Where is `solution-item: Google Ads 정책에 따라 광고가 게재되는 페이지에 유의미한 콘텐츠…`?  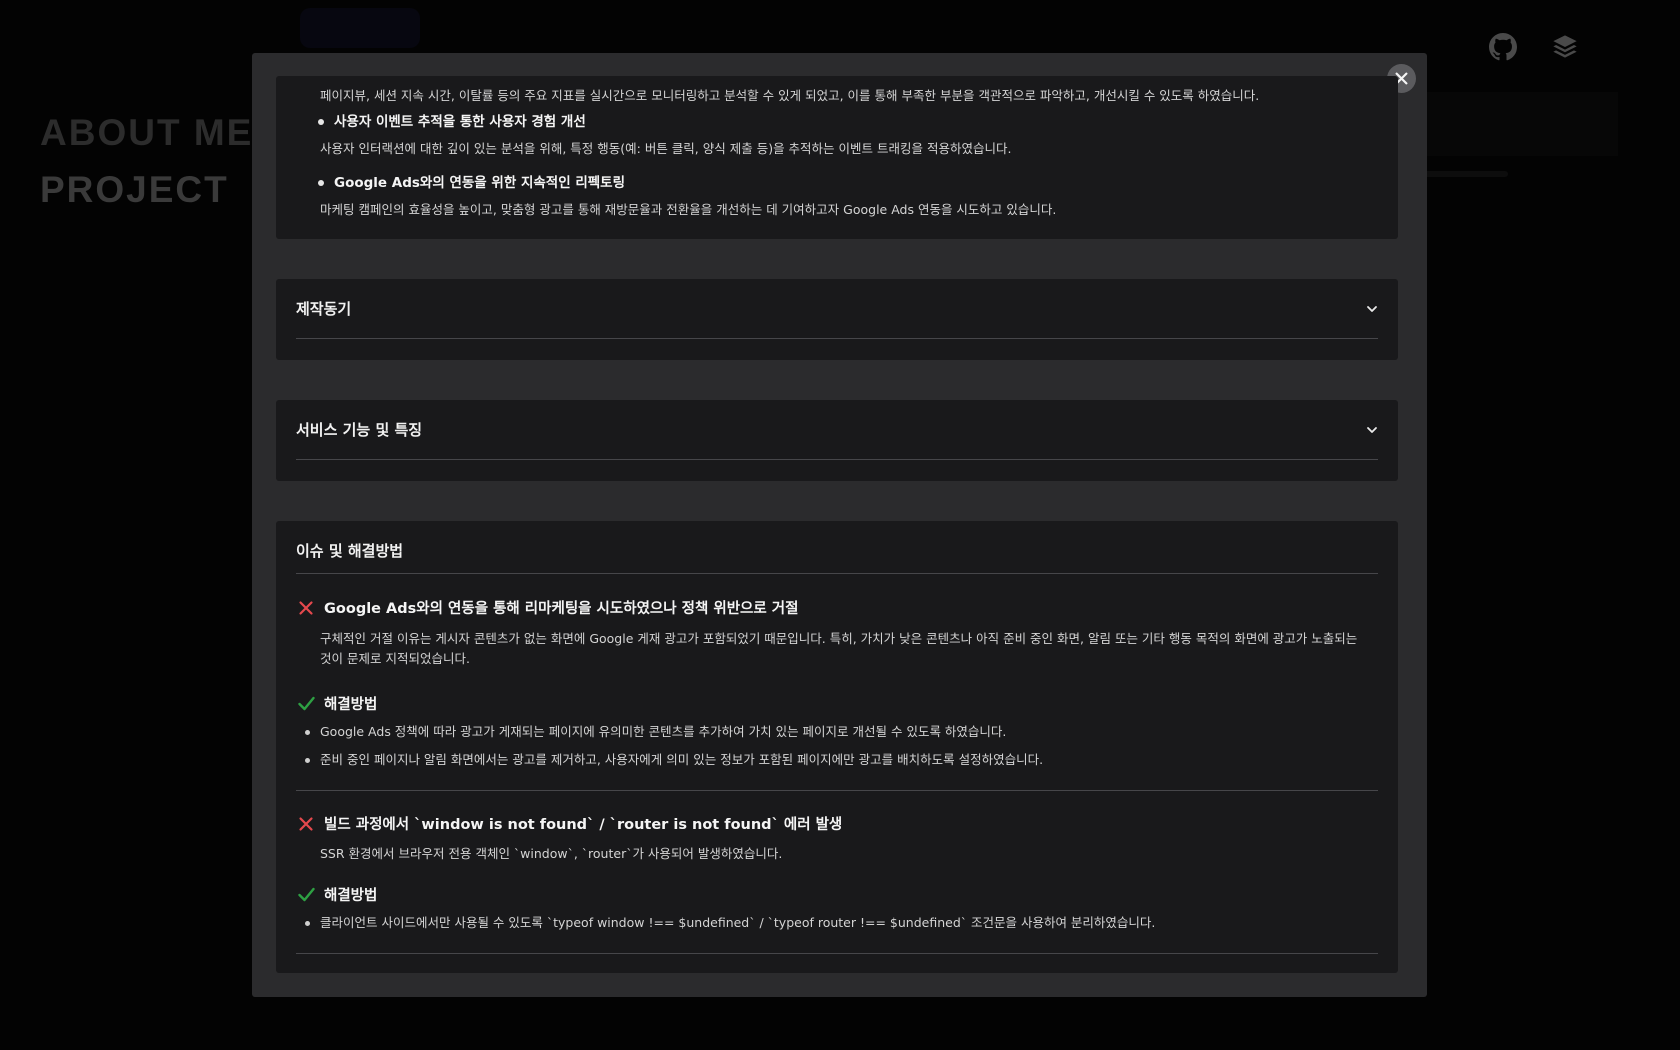
solution-item: Google Ads 정책에 따라 광고가 게재되는 페이지에 유의미한 콘텐츠… is located at coordinates (837, 732).